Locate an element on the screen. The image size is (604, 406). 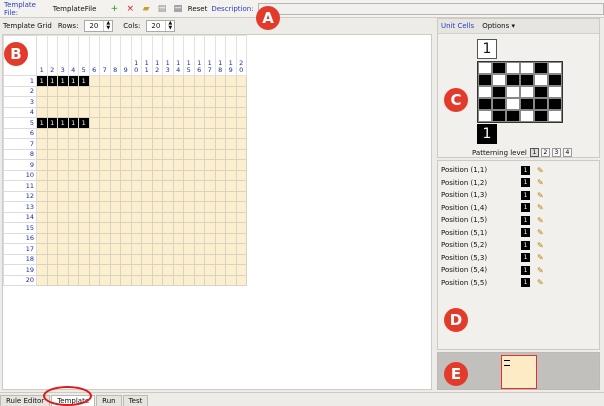
column-header: 18 is located at coordinates (220, 55).